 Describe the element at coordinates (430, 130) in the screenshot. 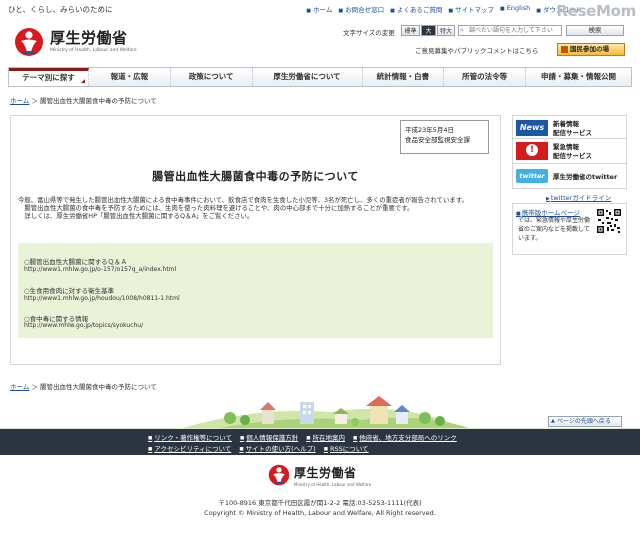

I see `publish-date: 平成23年5月4日` at that location.